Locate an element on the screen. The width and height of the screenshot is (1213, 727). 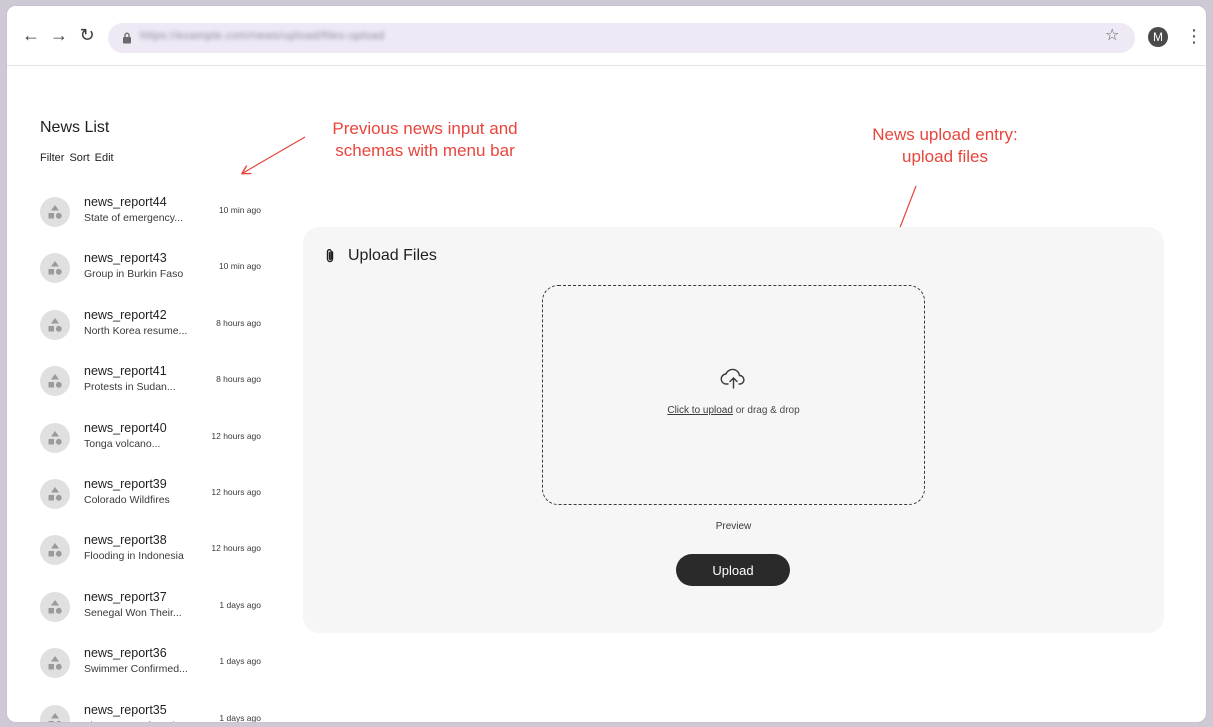
news-item-title: news_report35 is located at coordinates (125, 709).